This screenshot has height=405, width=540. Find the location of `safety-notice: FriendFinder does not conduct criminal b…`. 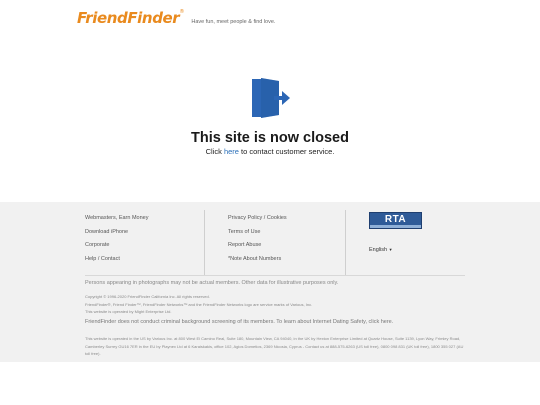

safety-notice: FriendFinder does not conduct criminal b… is located at coordinates (239, 322).